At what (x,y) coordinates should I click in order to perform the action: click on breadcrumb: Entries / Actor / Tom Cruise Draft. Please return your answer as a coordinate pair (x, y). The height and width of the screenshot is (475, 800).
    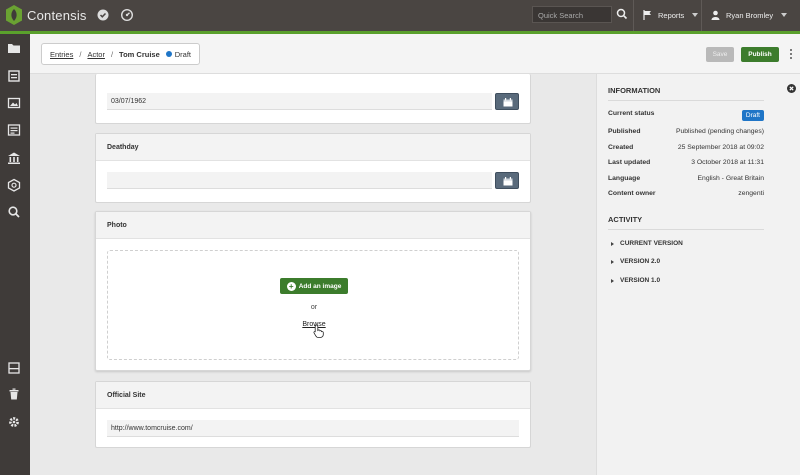
    Looking at the image, I should click on (121, 54).